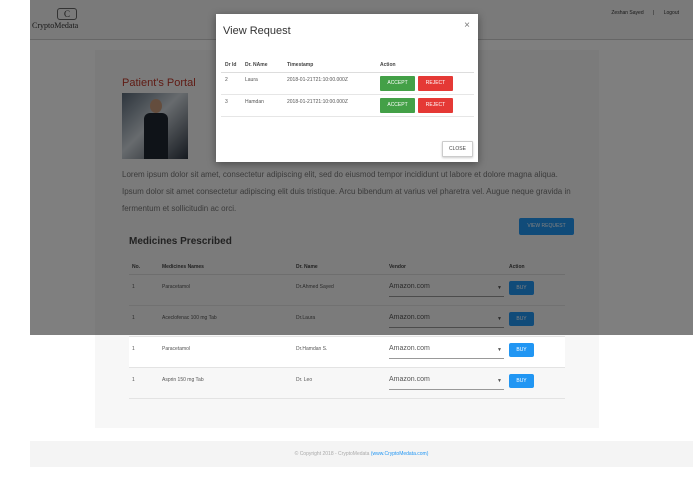 The image size is (695, 494). I want to click on col-action: Action, so click(388, 65).